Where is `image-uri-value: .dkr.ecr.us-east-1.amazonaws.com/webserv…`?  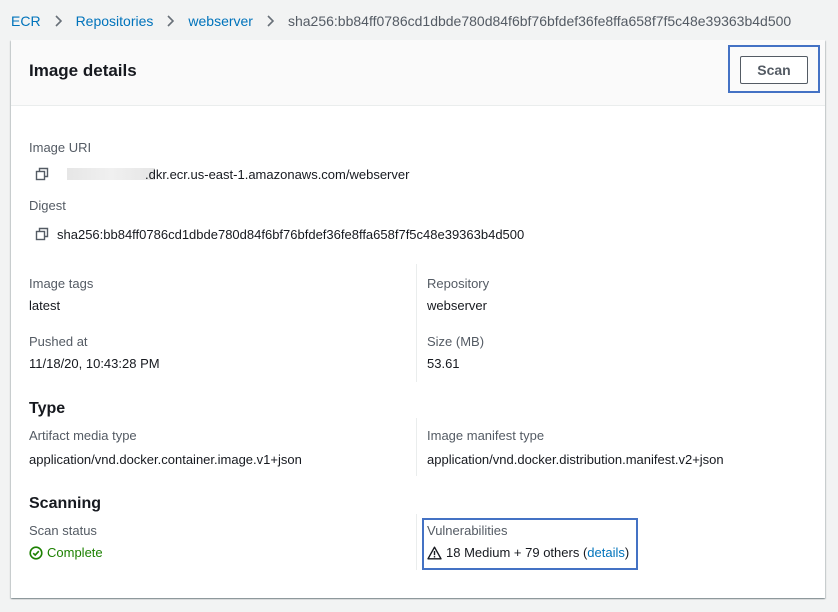 image-uri-value: .dkr.ecr.us-east-1.amazonaws.com/webserv… is located at coordinates (277, 174).